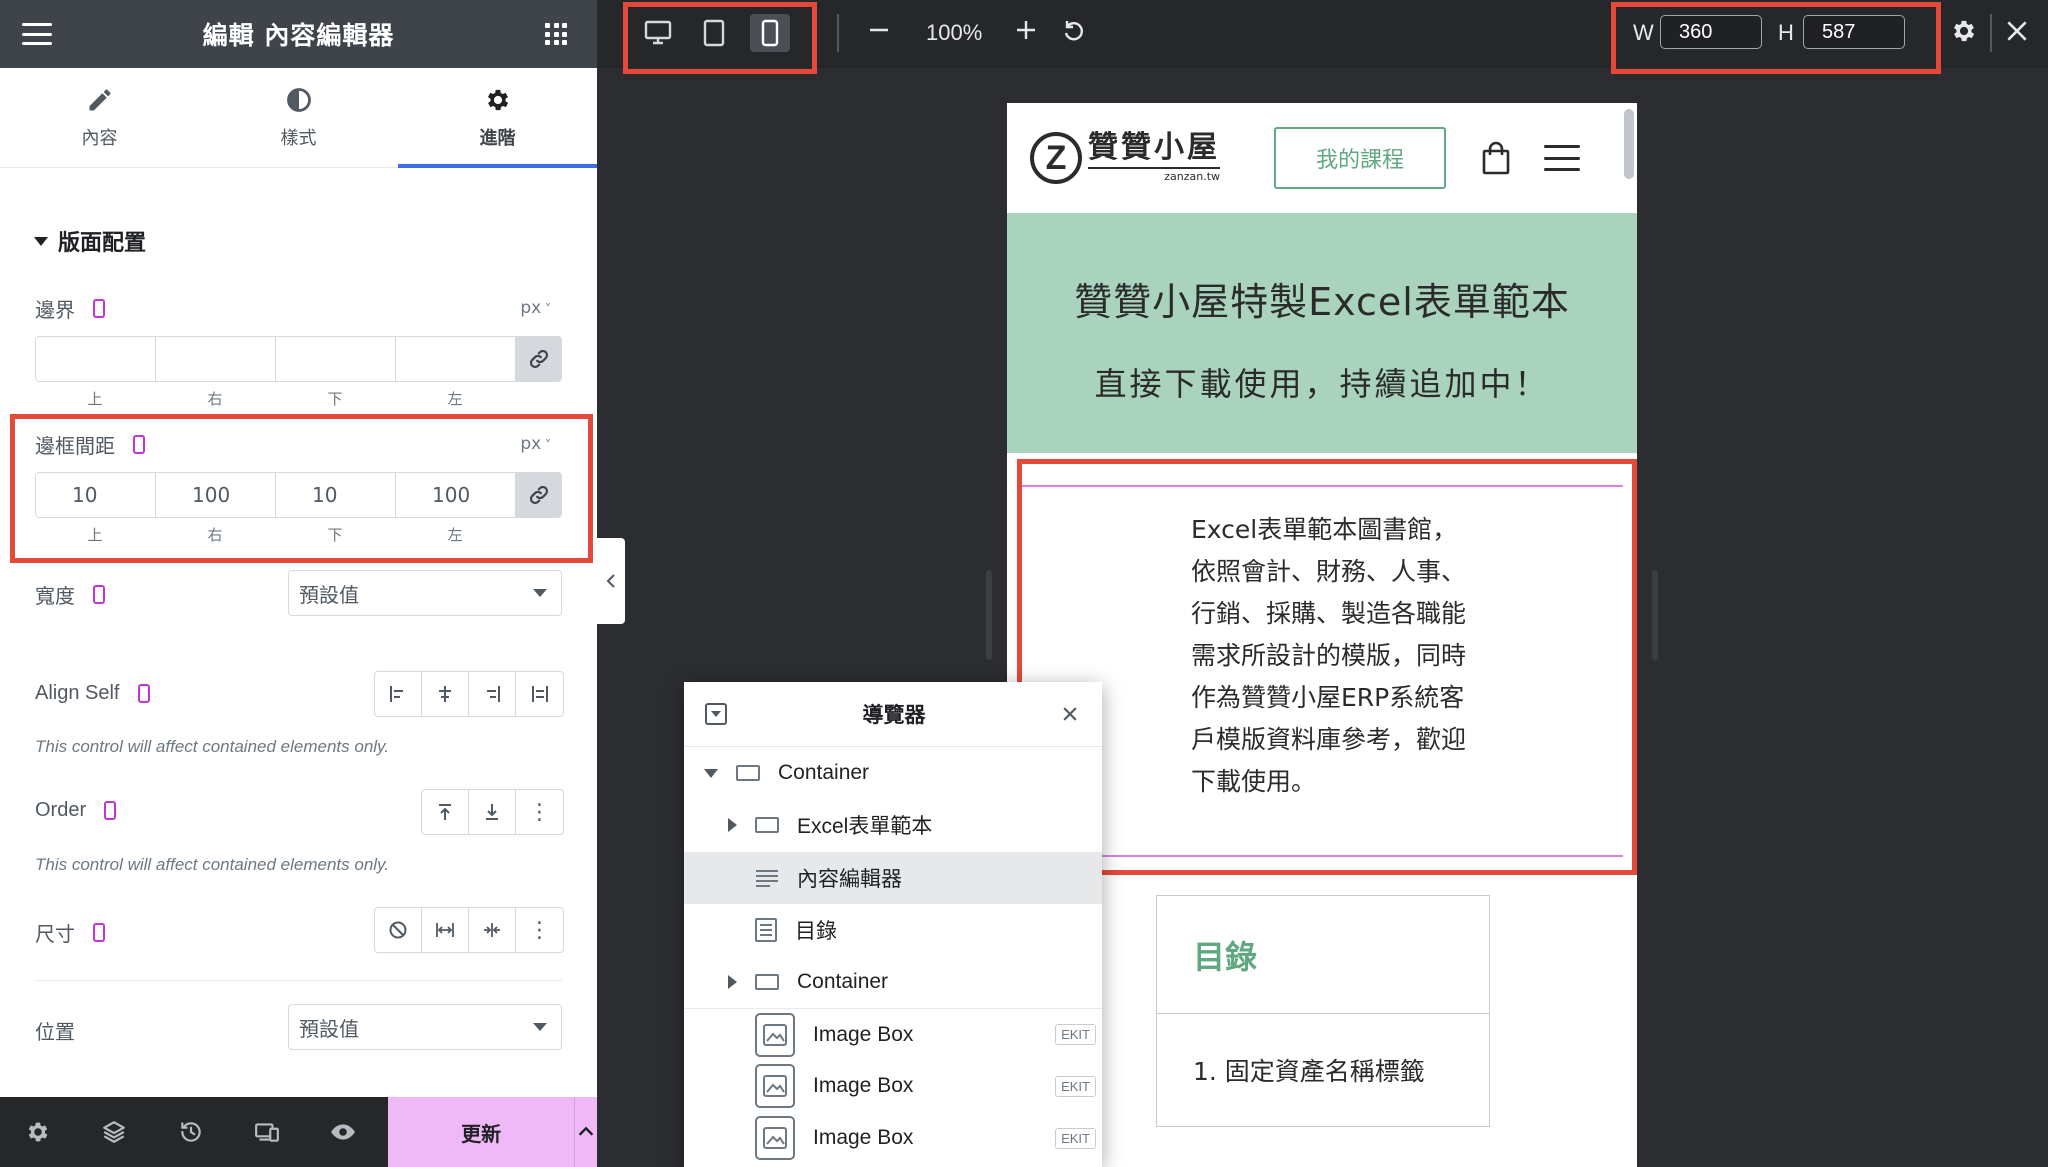  What do you see at coordinates (335, 535) in the screenshot?
I see `side-label-bottom: 下` at bounding box center [335, 535].